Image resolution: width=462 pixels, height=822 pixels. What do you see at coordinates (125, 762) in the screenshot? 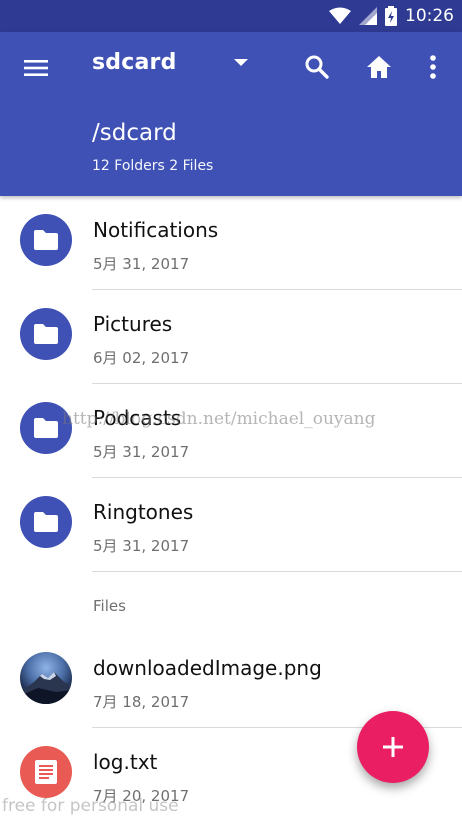
I see `file-name: log.txt` at bounding box center [125, 762].